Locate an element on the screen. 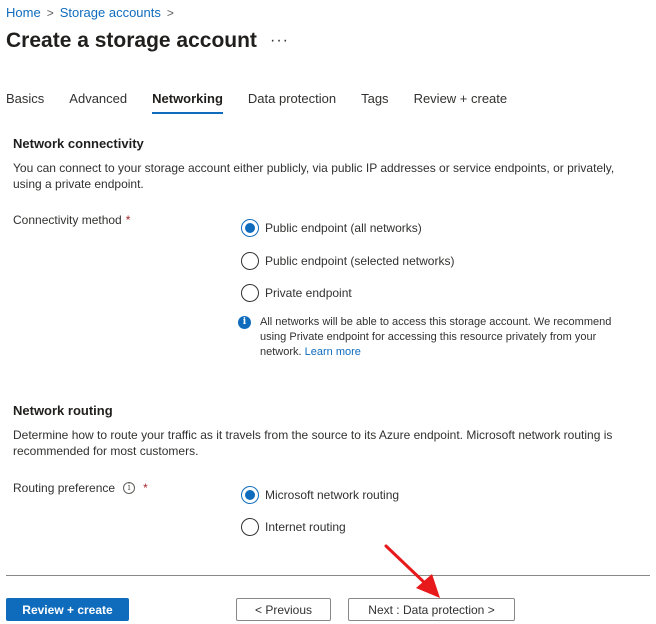  connectivity-method-label: Connectivity method * is located at coordinates (71, 220).